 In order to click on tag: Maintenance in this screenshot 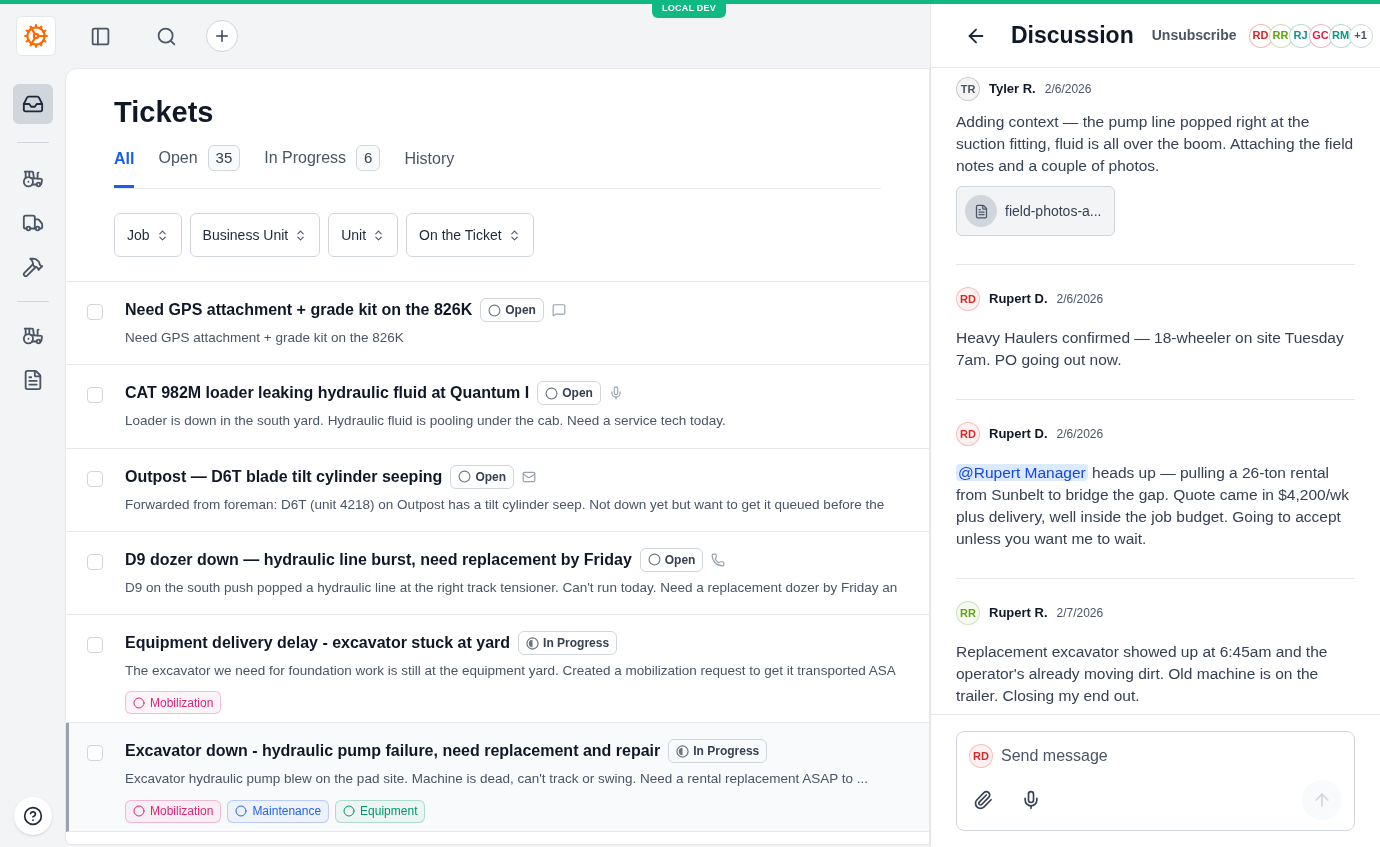, I will do `click(278, 811)`.